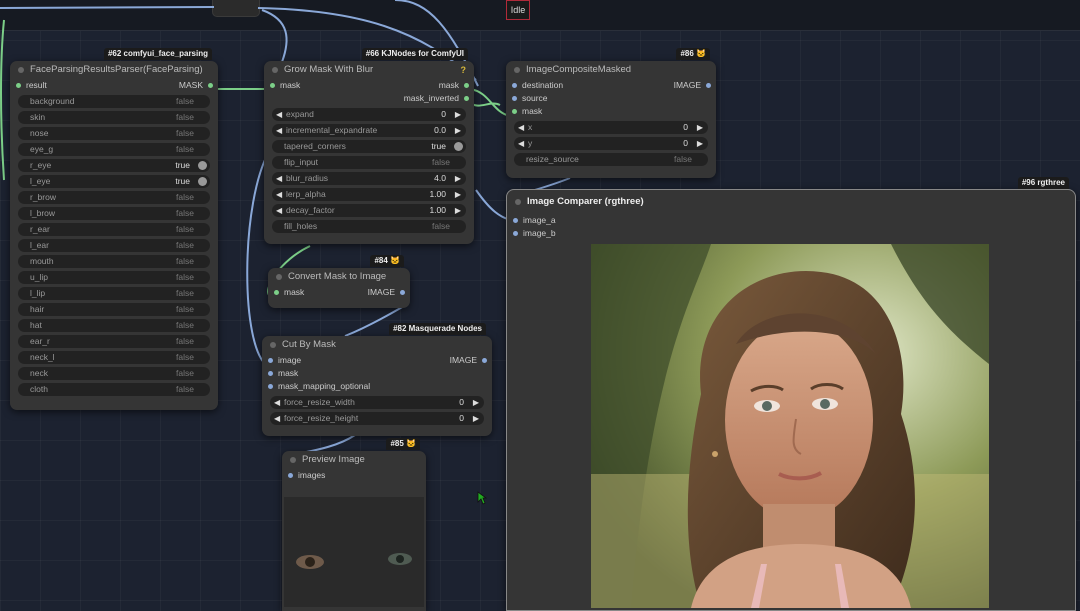 This screenshot has height=611, width=1080. I want to click on preview-image-title: Preview Image, so click(354, 460).